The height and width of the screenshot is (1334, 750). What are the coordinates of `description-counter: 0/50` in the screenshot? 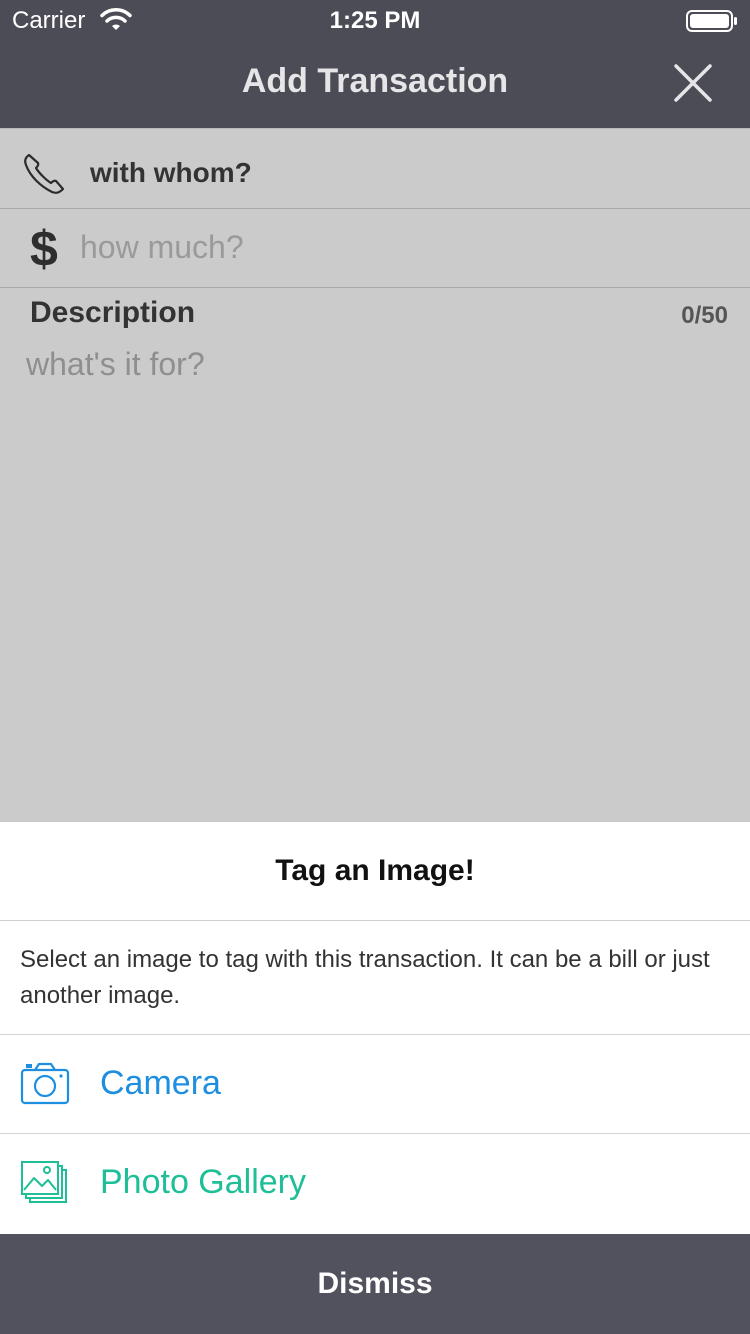 It's located at (704, 315).